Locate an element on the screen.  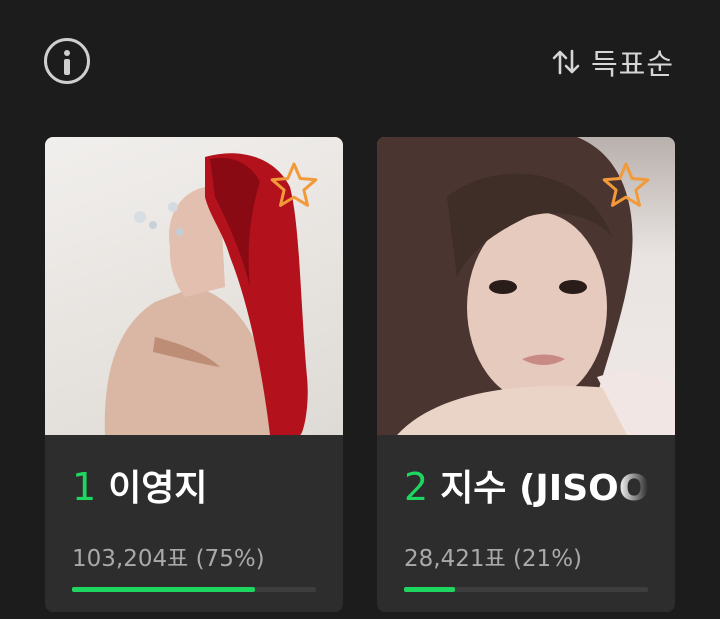
info-dot is located at coordinates (67, 53).